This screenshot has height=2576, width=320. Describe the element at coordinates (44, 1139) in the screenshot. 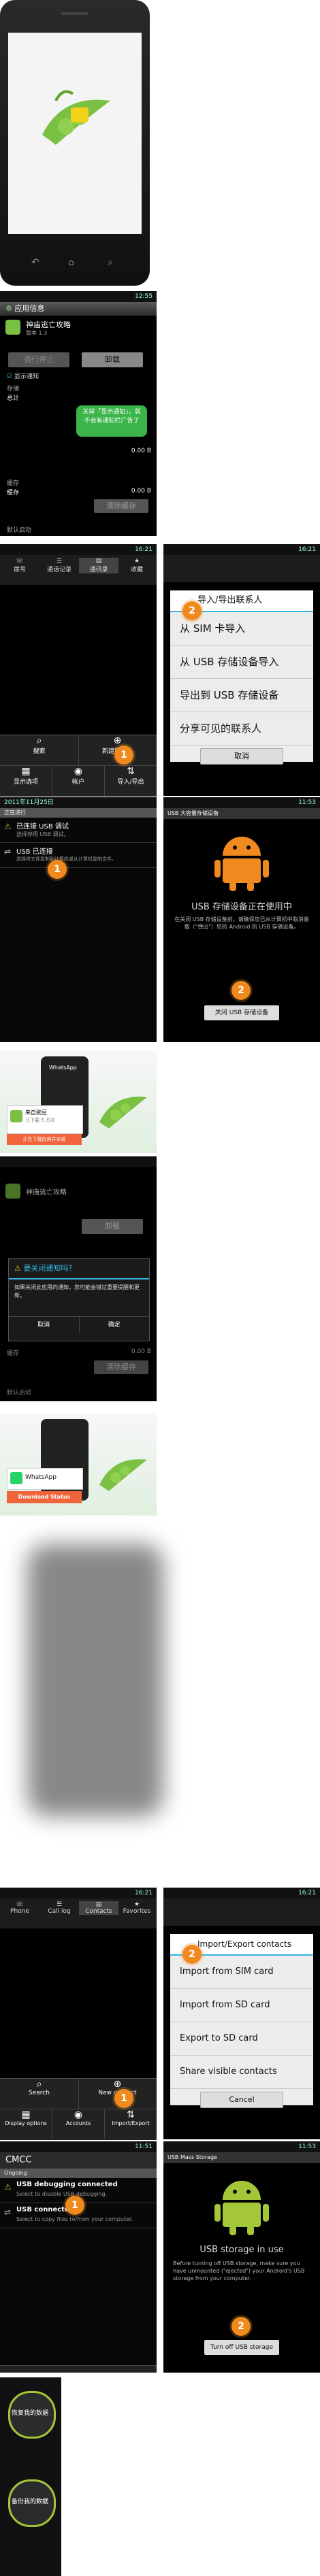

I see `promo-download-status: 正在下载应用并安装` at that location.